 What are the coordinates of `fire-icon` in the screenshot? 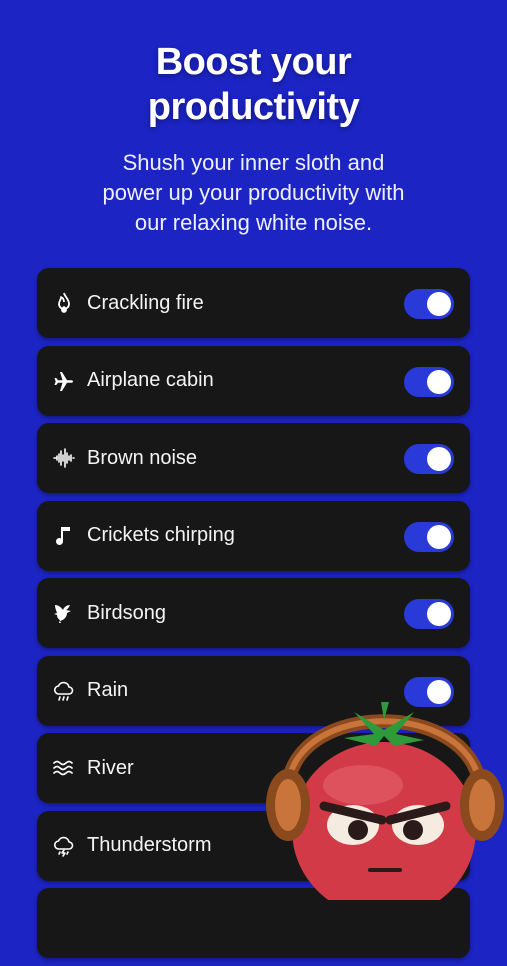 It's located at (64, 303).